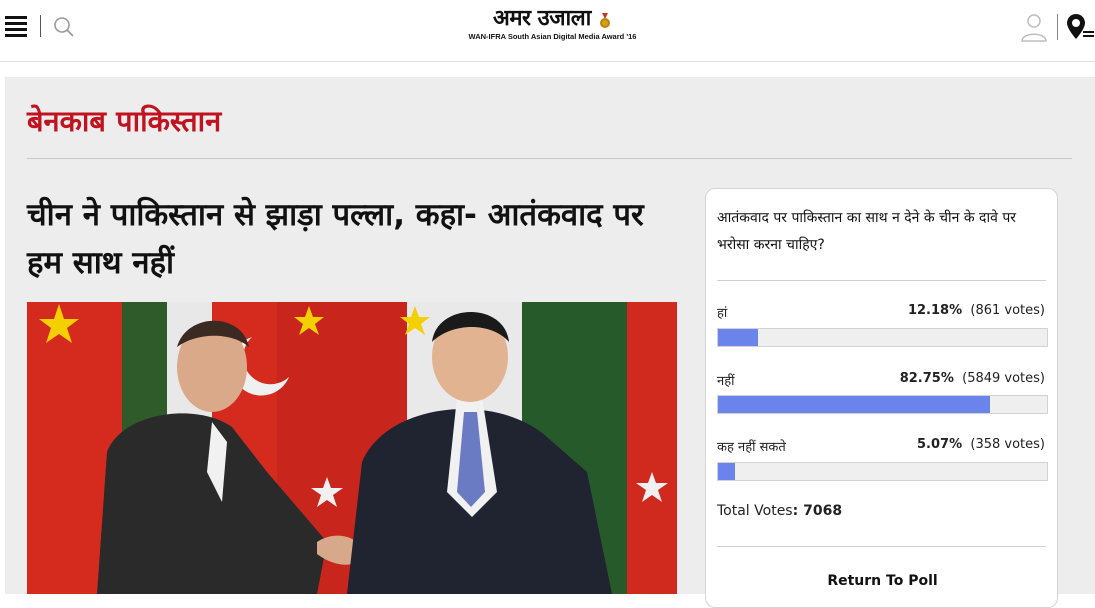 This screenshot has height=608, width=1095. I want to click on medal-icon, so click(605, 20).